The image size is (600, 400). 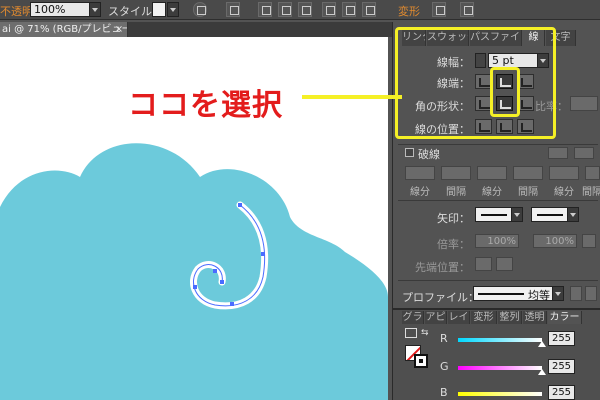 I want to click on flip-along-button, so click(x=576, y=293).